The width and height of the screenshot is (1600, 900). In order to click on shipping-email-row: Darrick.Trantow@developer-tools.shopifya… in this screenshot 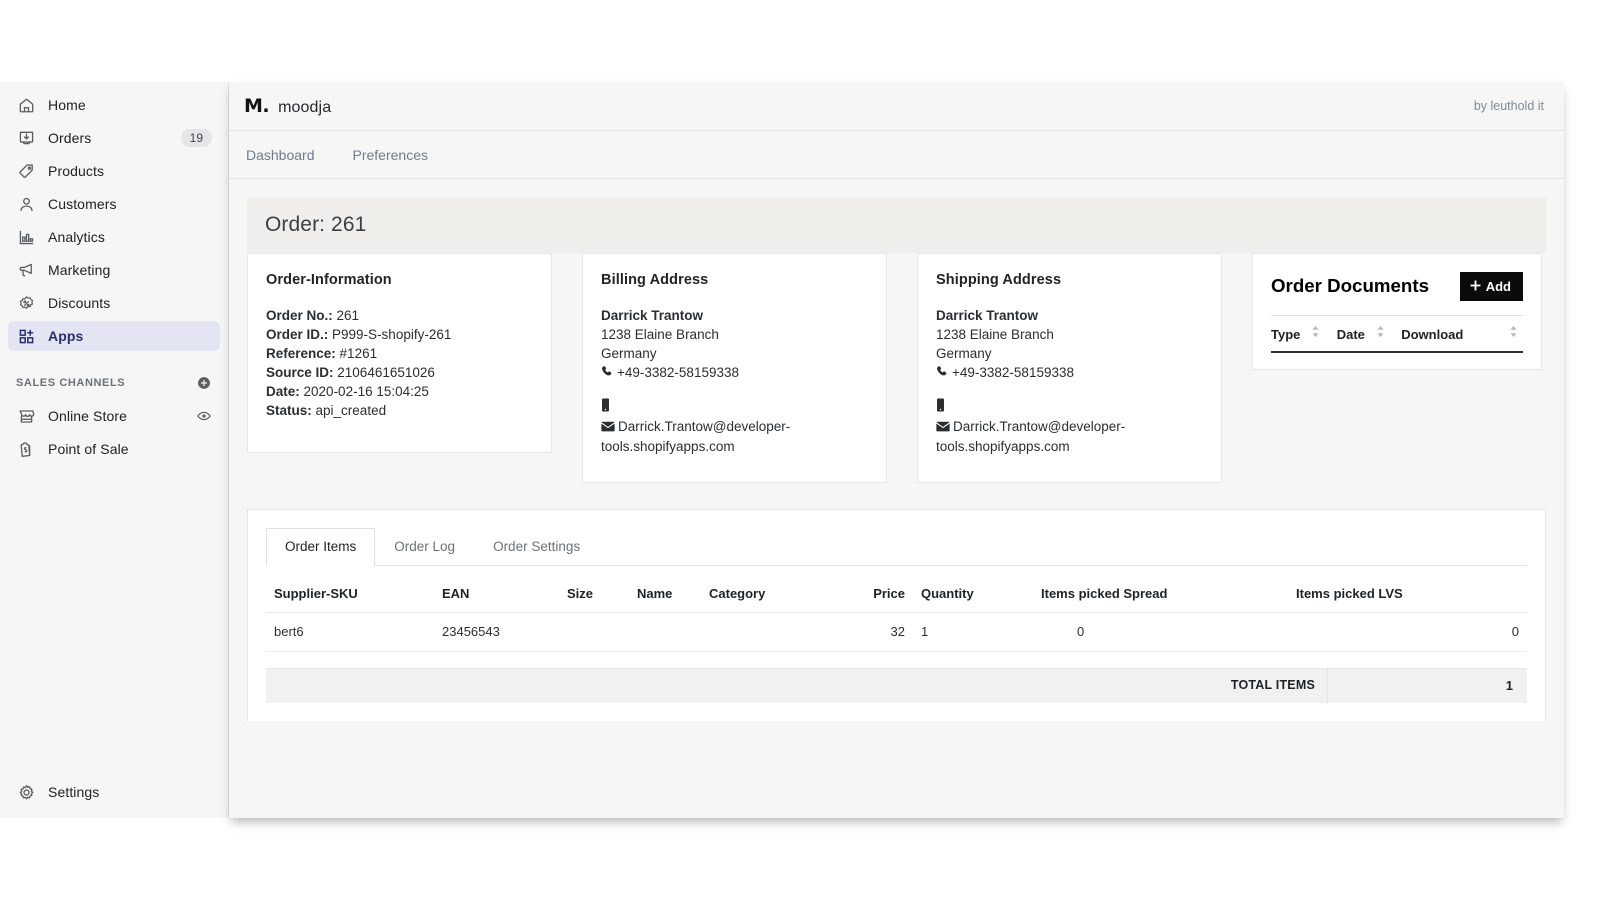, I will do `click(1069, 436)`.